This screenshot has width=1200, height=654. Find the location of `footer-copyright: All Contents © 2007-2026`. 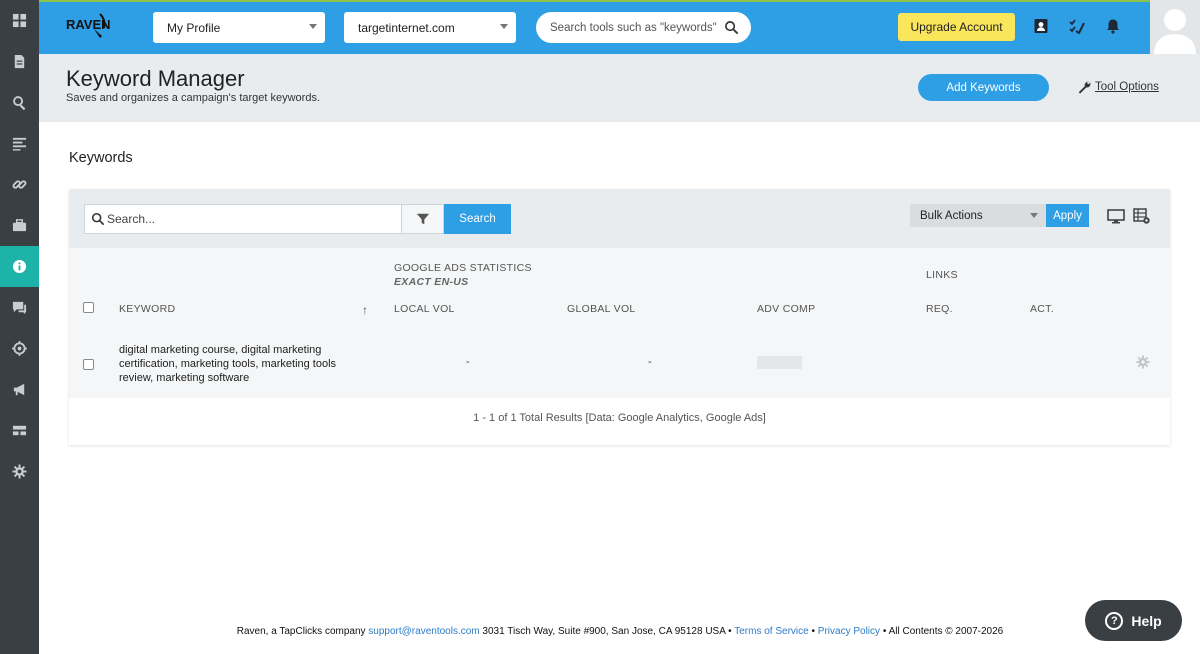

footer-copyright: All Contents © 2007-2026 is located at coordinates (946, 631).